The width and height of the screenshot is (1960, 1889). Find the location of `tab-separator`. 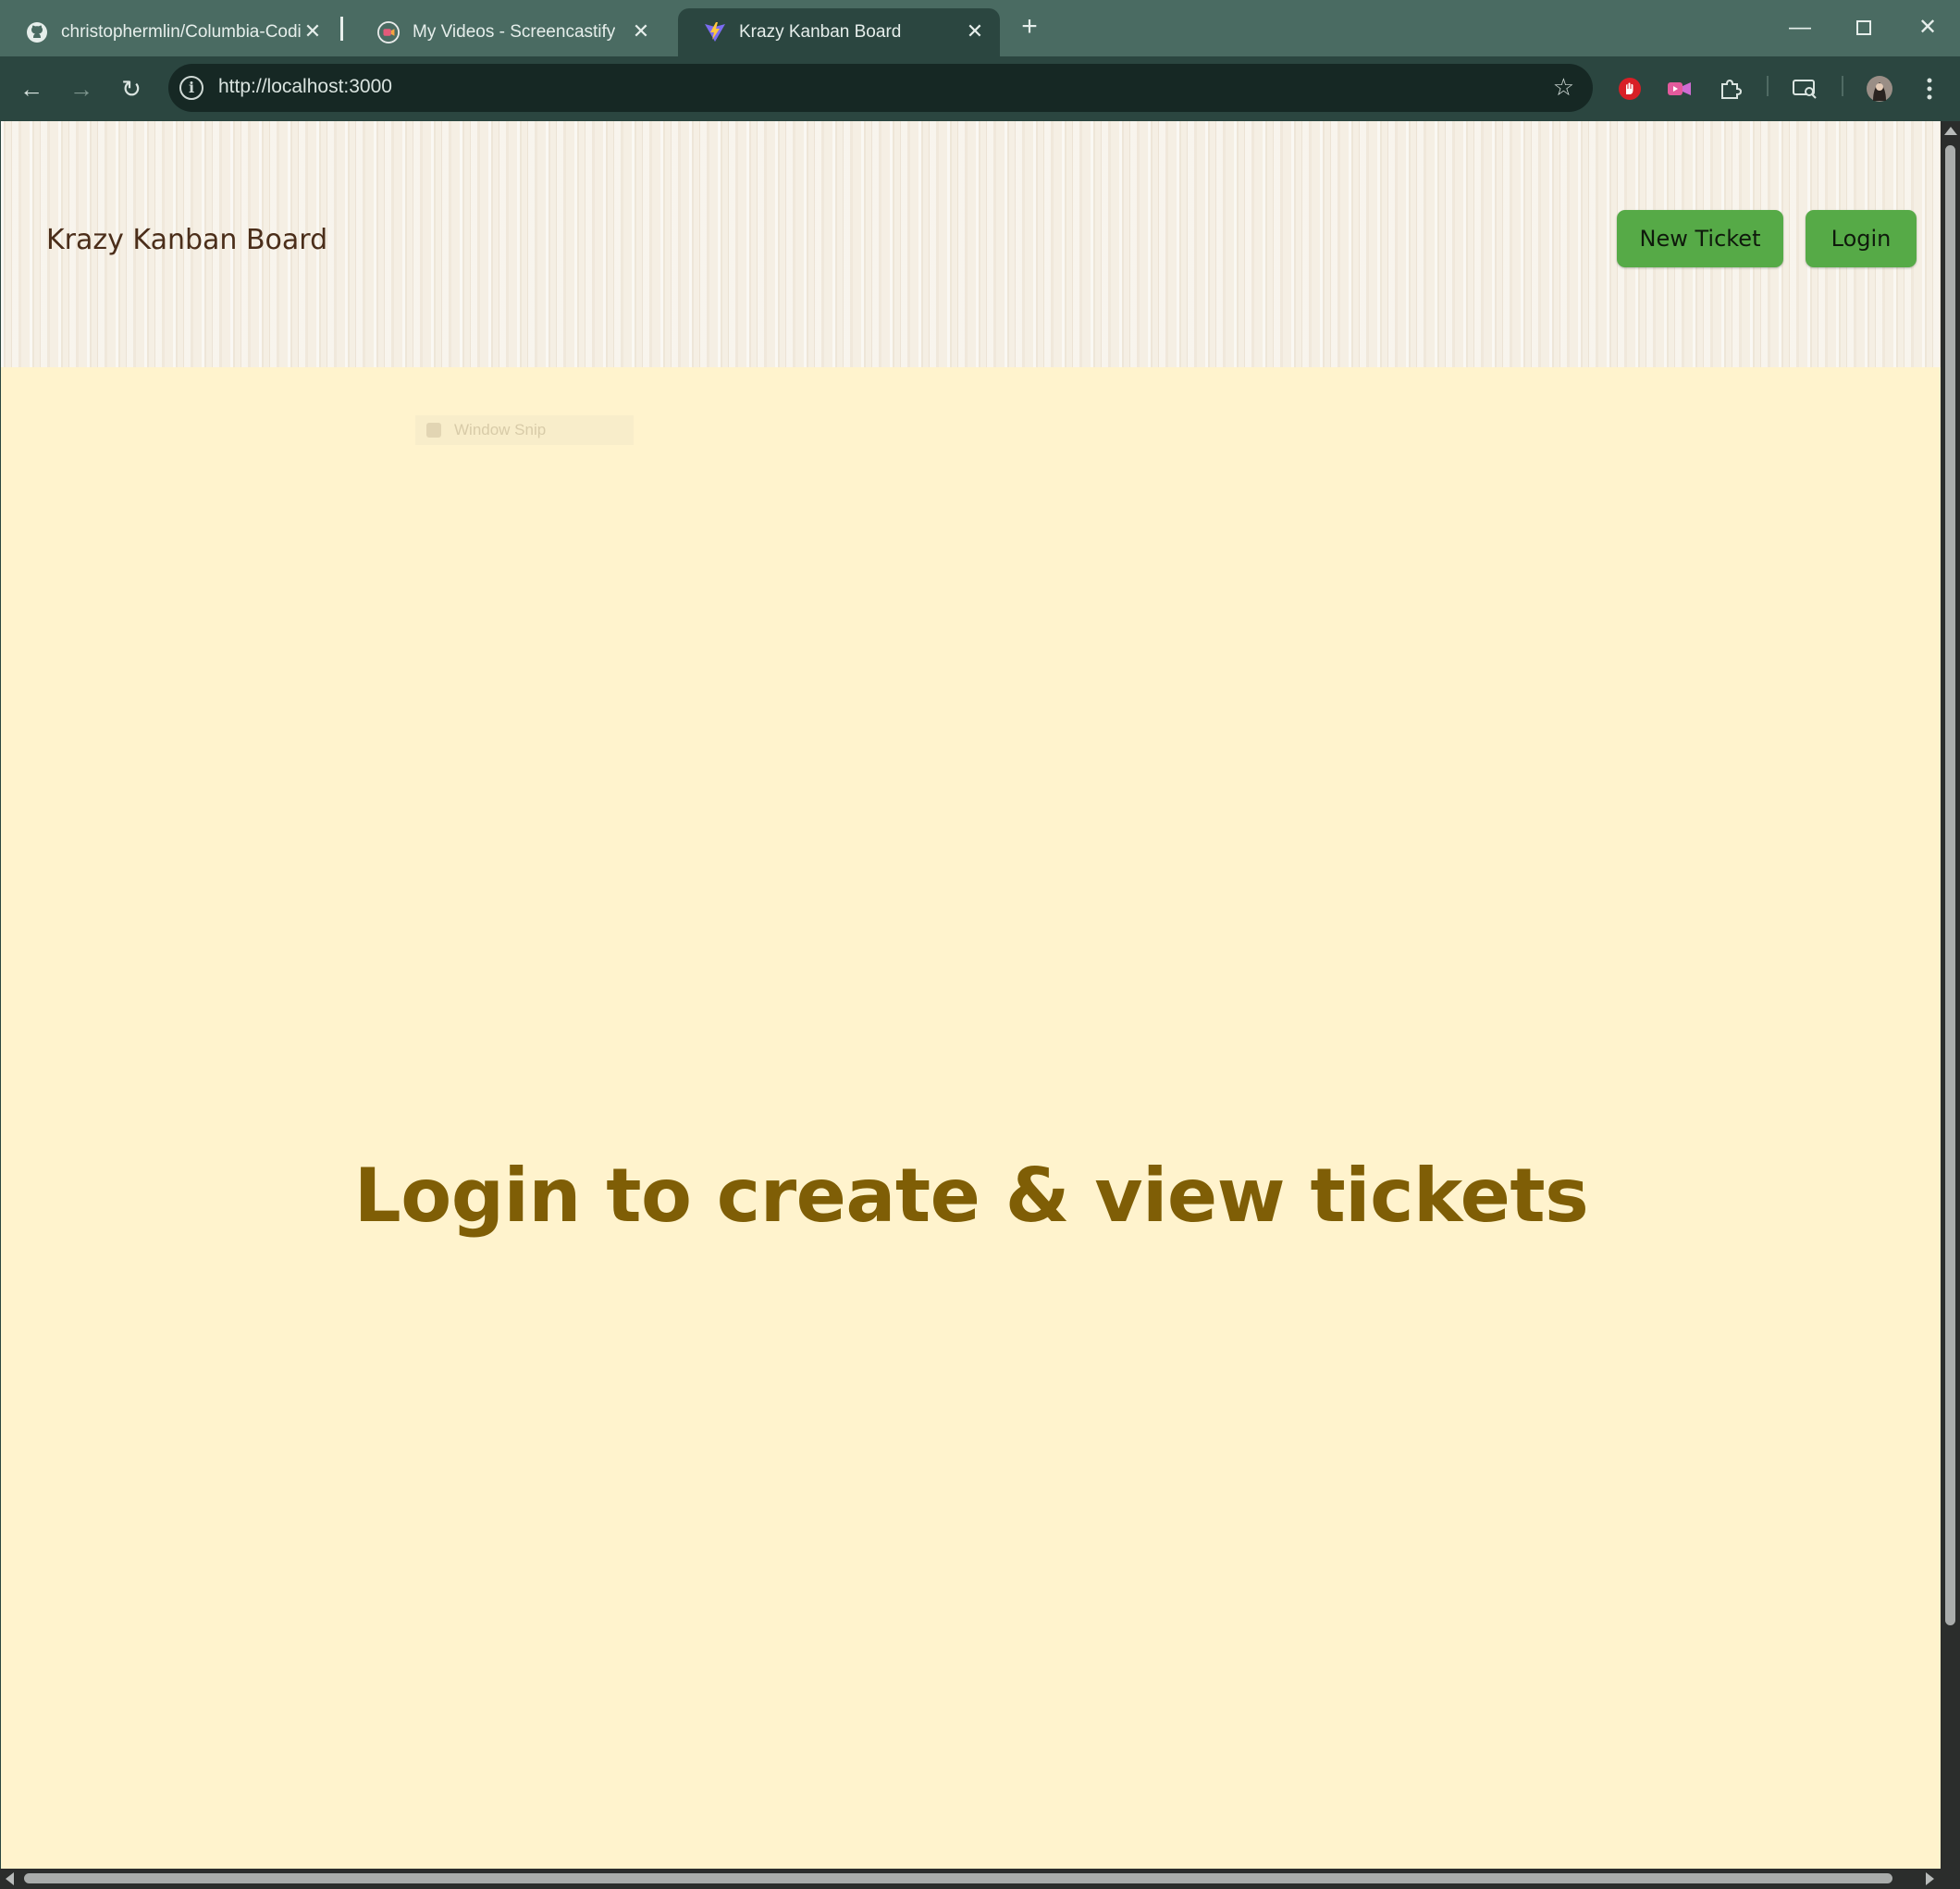

tab-separator is located at coordinates (341, 29).